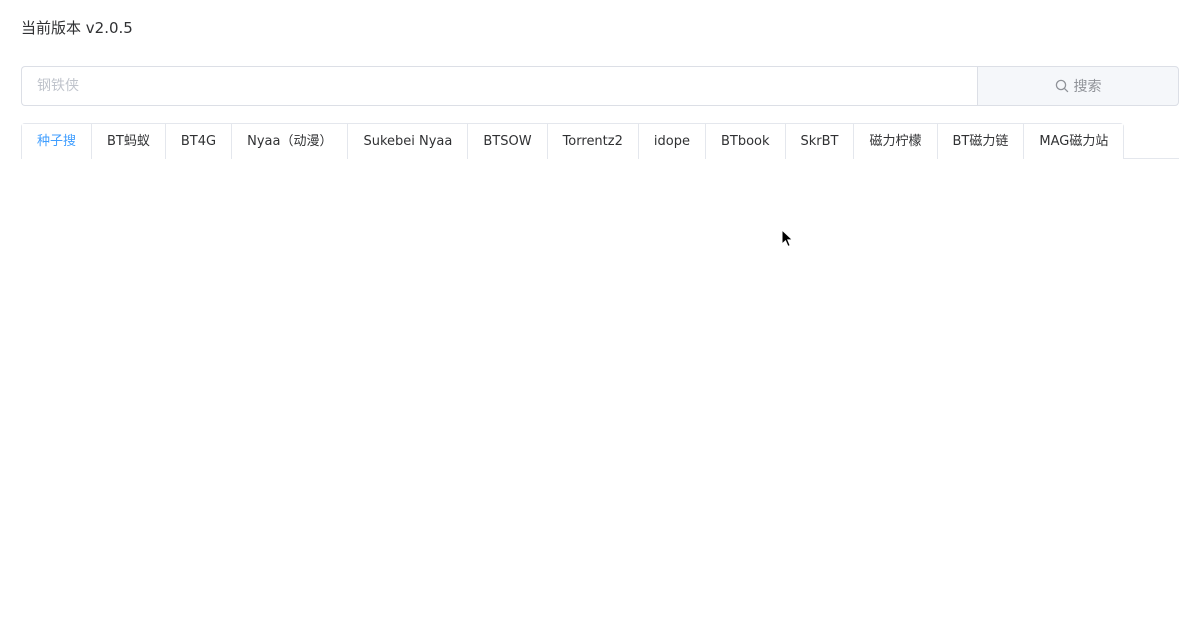 This screenshot has width=1189, height=618. What do you see at coordinates (407, 141) in the screenshot?
I see `tab-sukebei-nyaa: Sukebei Nyaa` at bounding box center [407, 141].